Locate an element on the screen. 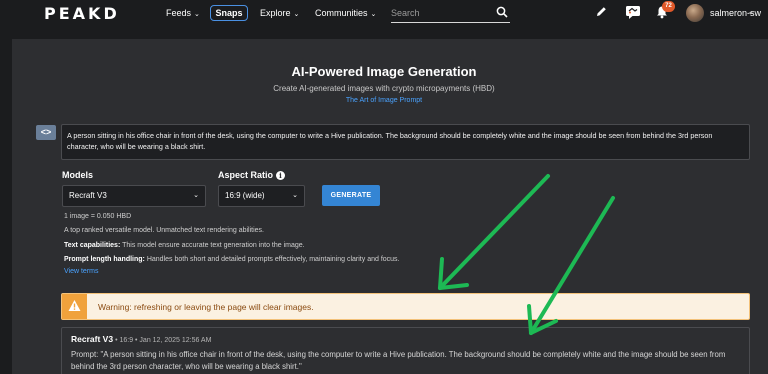 The height and width of the screenshot is (374, 768). nav-communities: Communities ⌄ is located at coordinates (345, 13).